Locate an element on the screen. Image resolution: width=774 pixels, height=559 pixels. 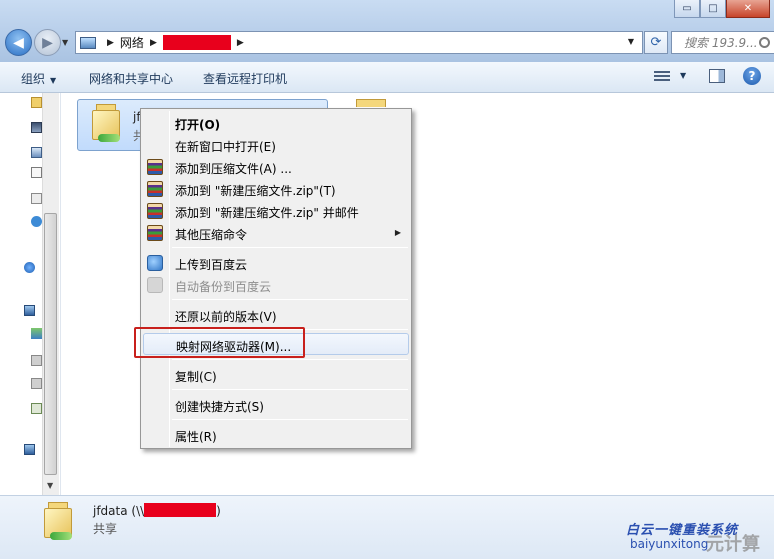
menu-item-label: 添加到 "新建压缩文件.zip" 并邮件 is located at coordinates (267, 213).